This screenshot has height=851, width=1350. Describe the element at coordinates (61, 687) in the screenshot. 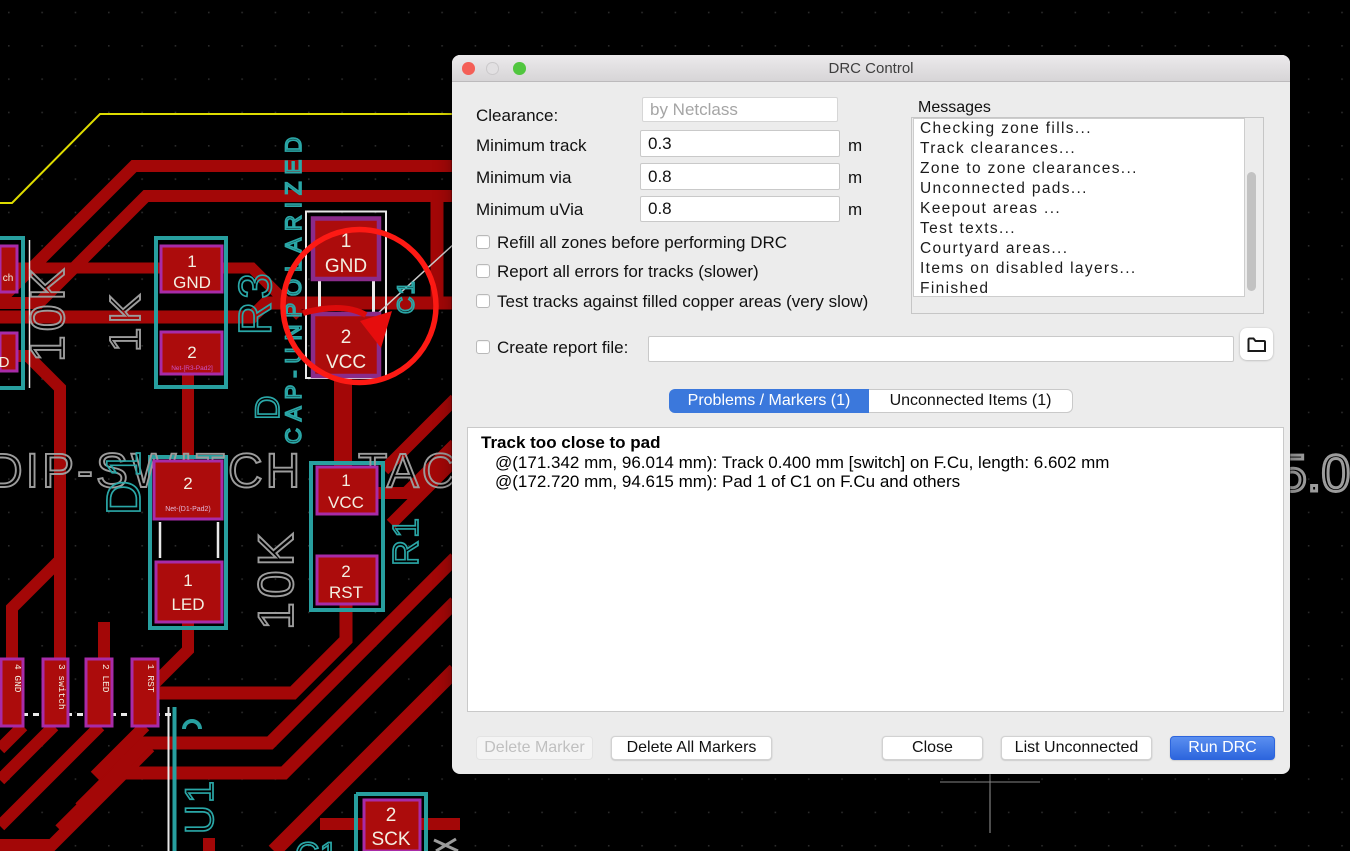

I see `svg-text: 3 switch` at that location.